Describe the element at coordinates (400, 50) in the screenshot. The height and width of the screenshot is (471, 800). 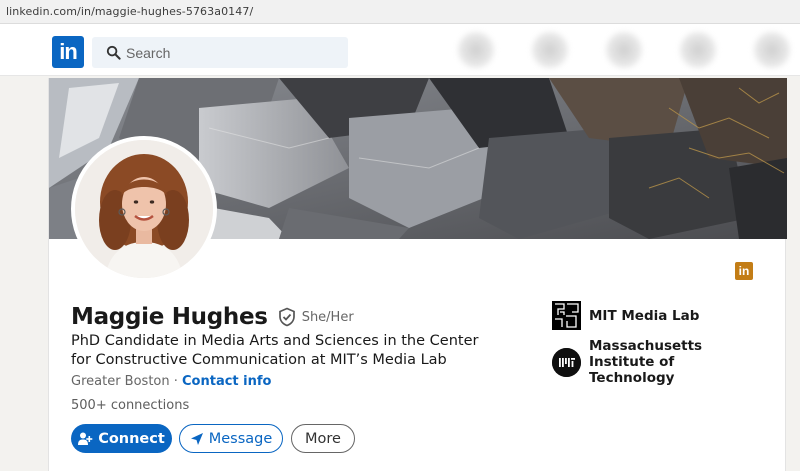
I see `top-navigation: in` at that location.